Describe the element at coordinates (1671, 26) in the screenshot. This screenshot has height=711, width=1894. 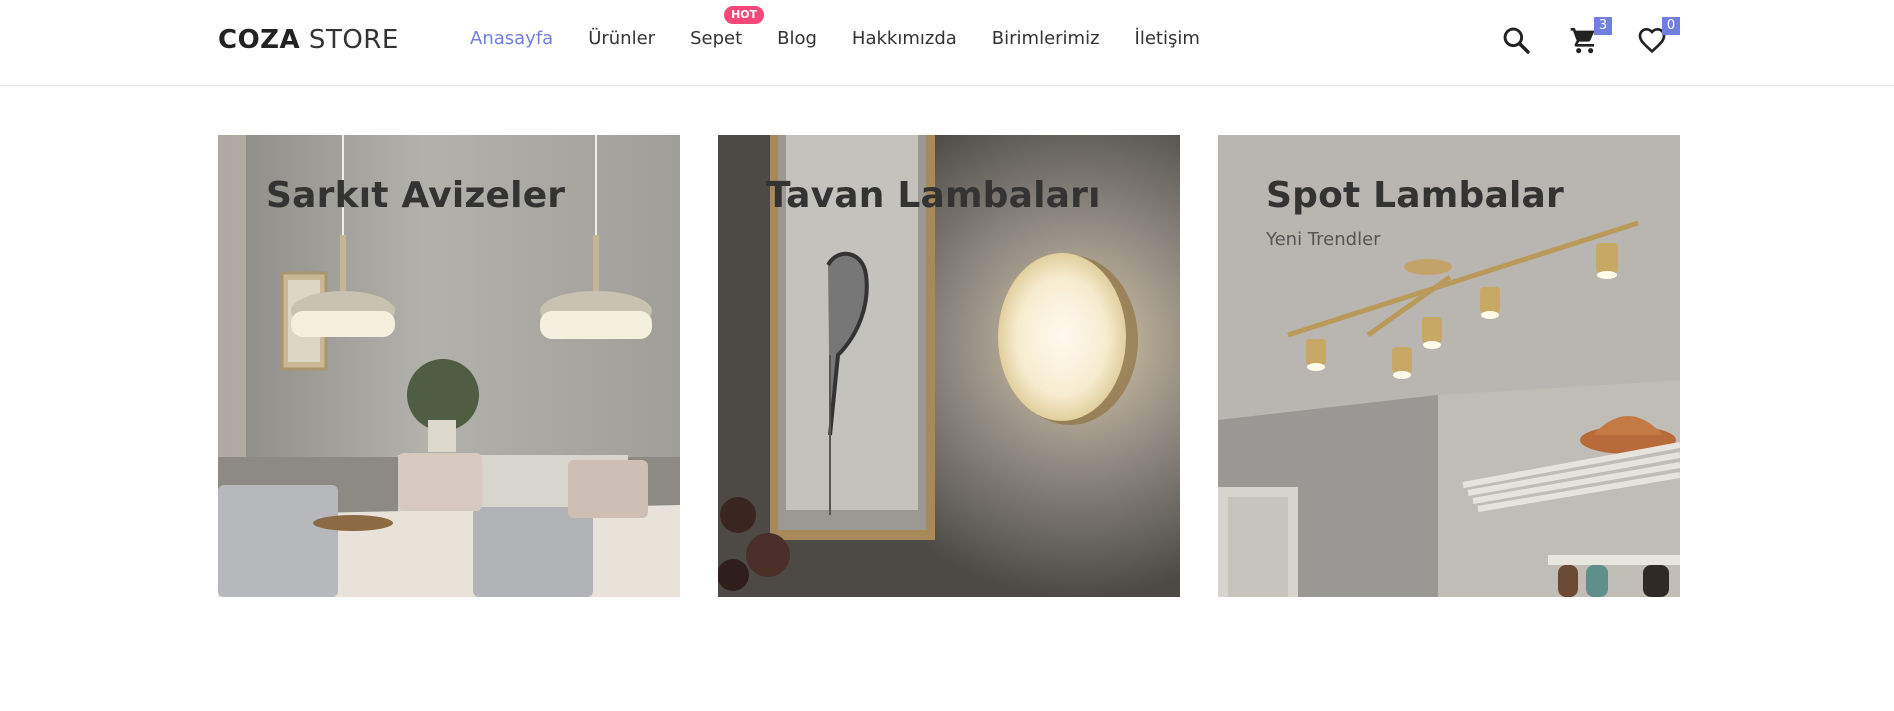
I see `wishlist-count-badge: 0` at that location.